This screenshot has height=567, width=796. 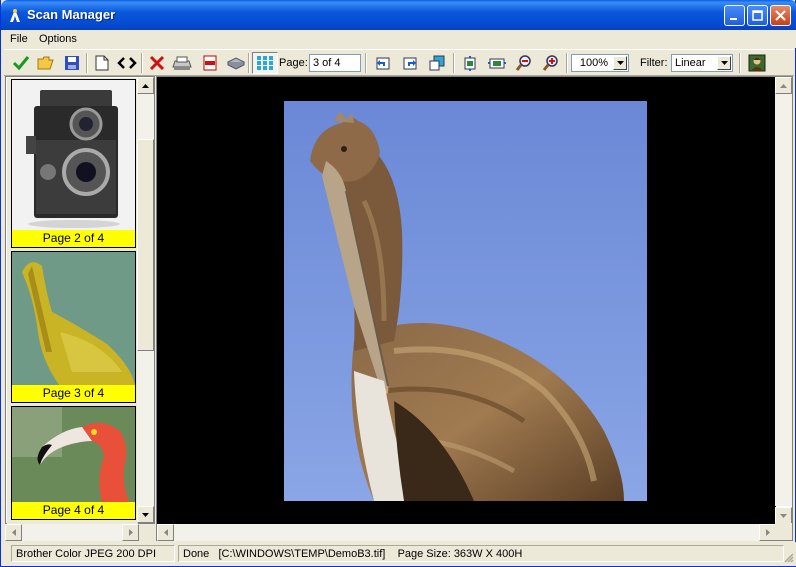 I want to click on minimize-button, so click(x=734, y=15).